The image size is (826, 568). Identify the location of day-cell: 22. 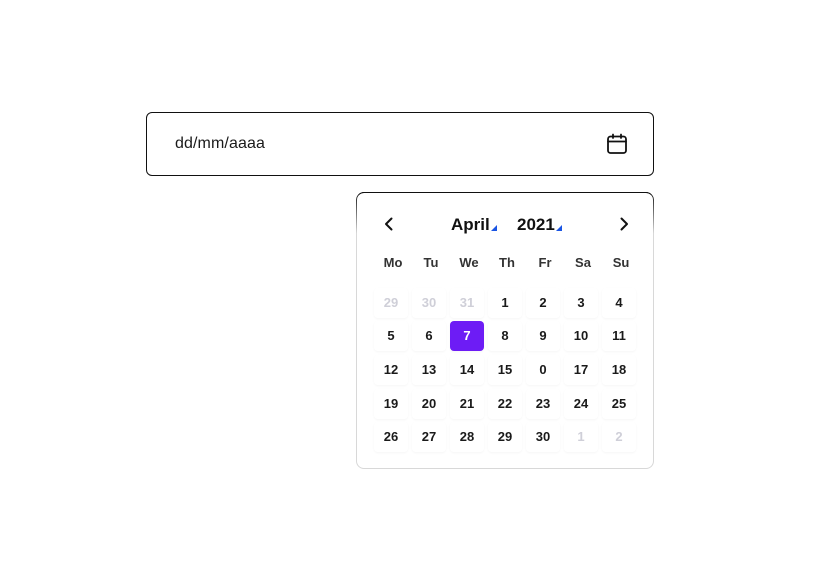
(505, 404).